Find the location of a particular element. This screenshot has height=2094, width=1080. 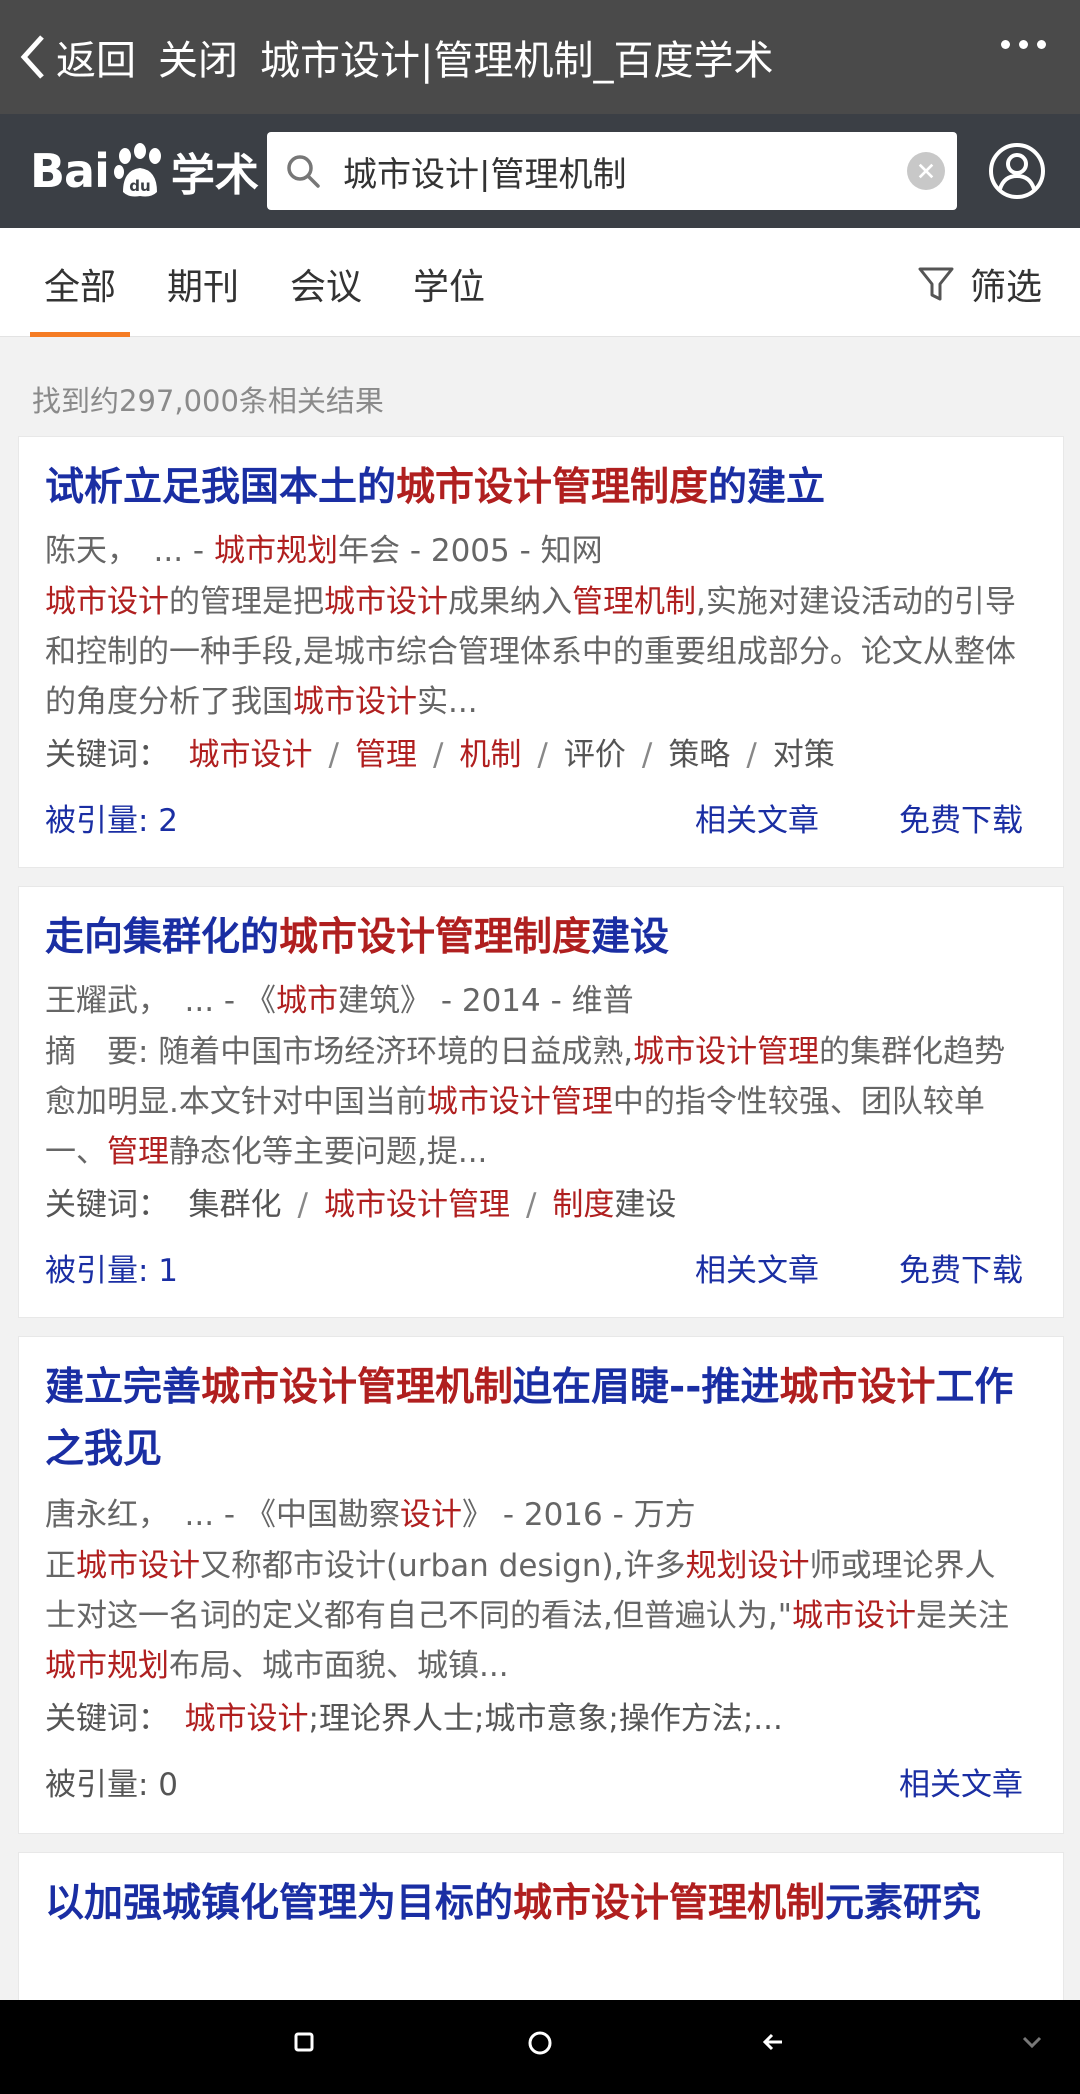

baidu-xueshu-logo: Bai du 学术 is located at coordinates (144, 171).